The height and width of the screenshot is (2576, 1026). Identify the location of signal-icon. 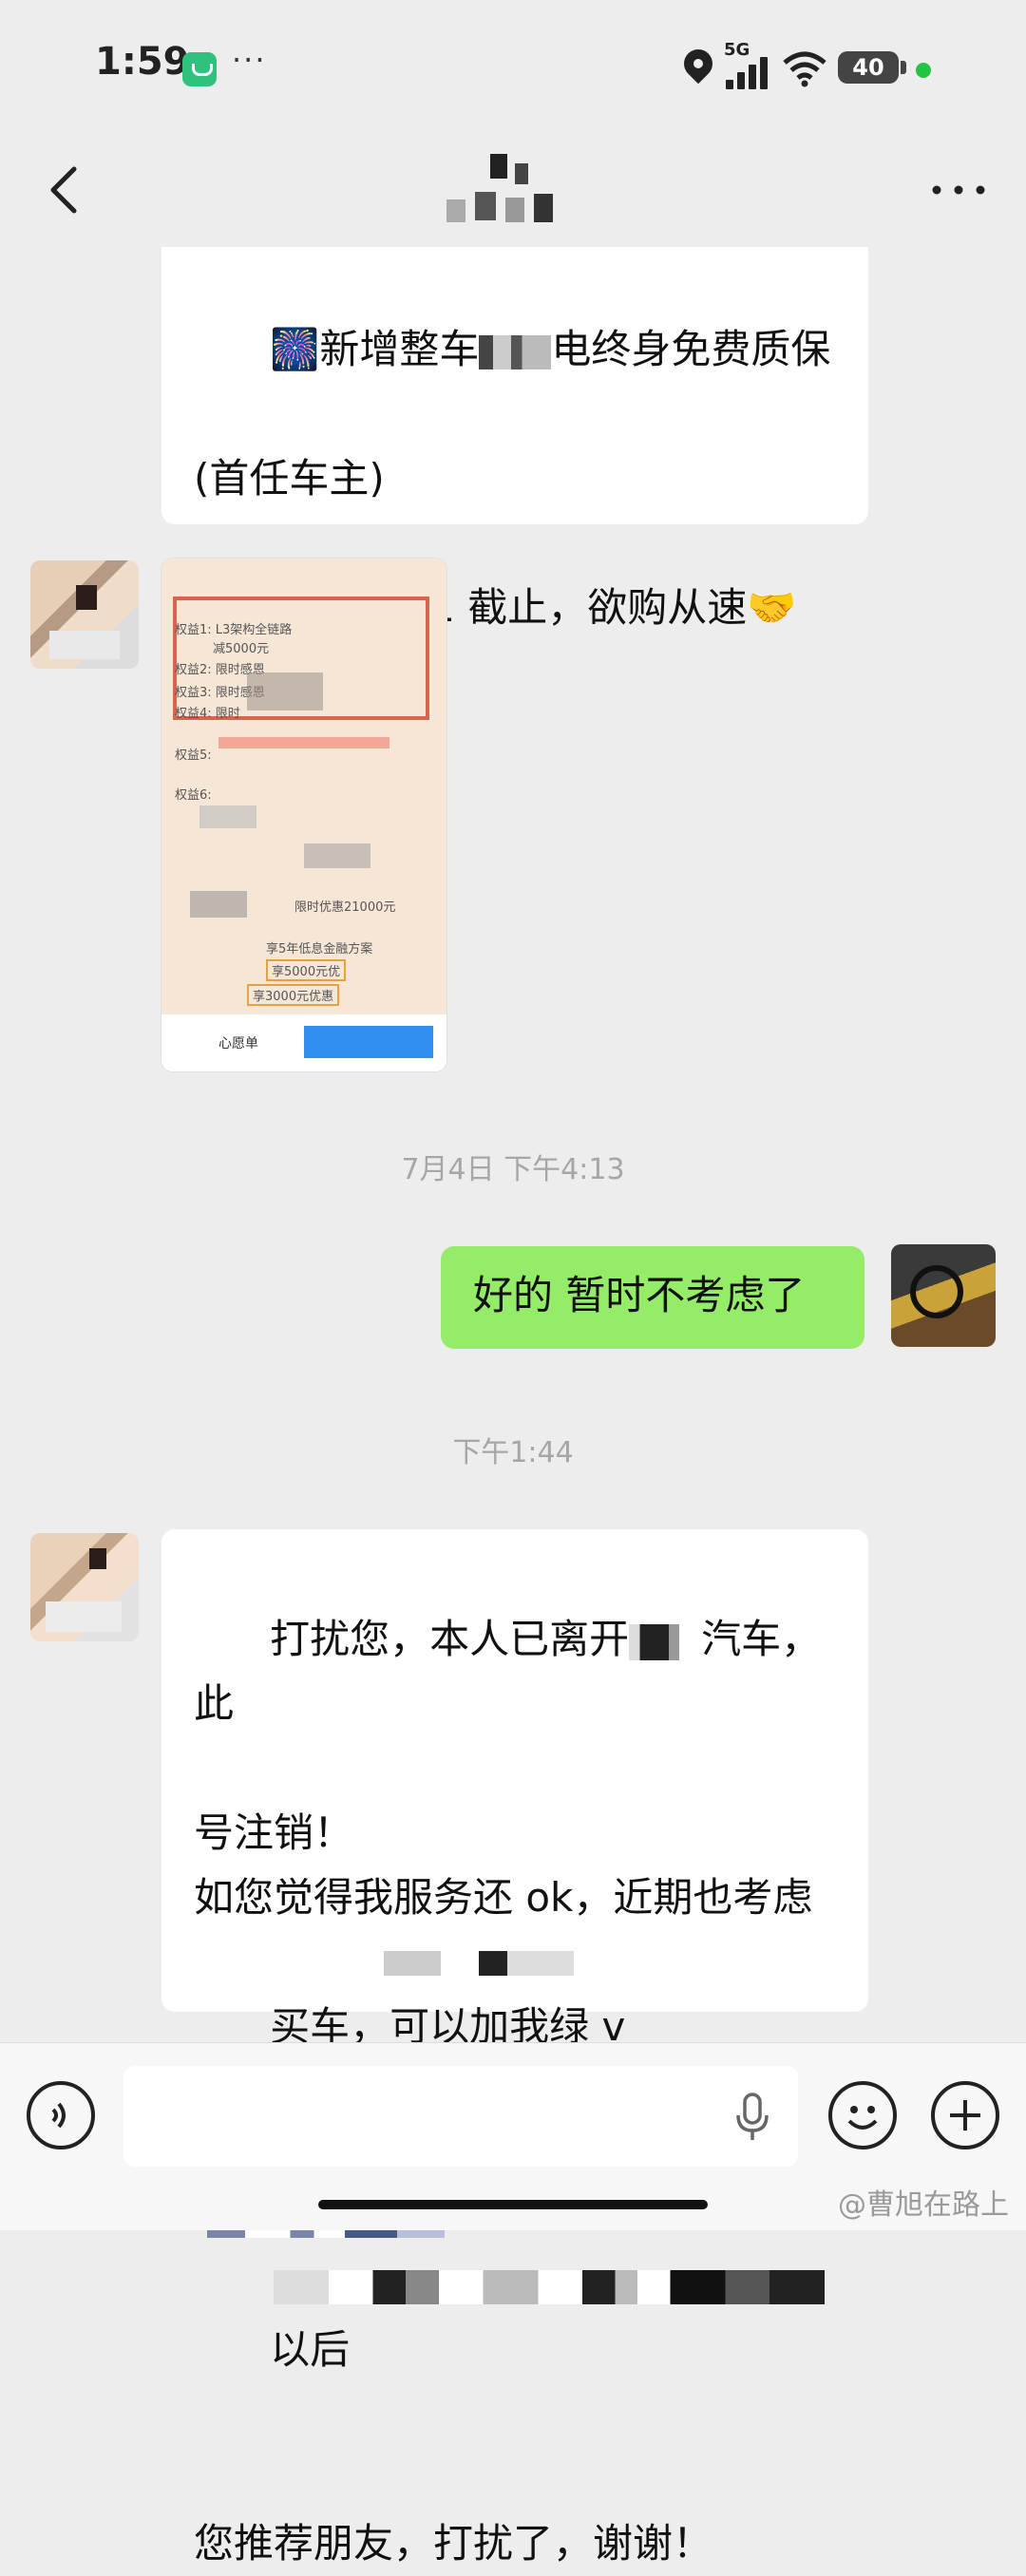
(749, 73).